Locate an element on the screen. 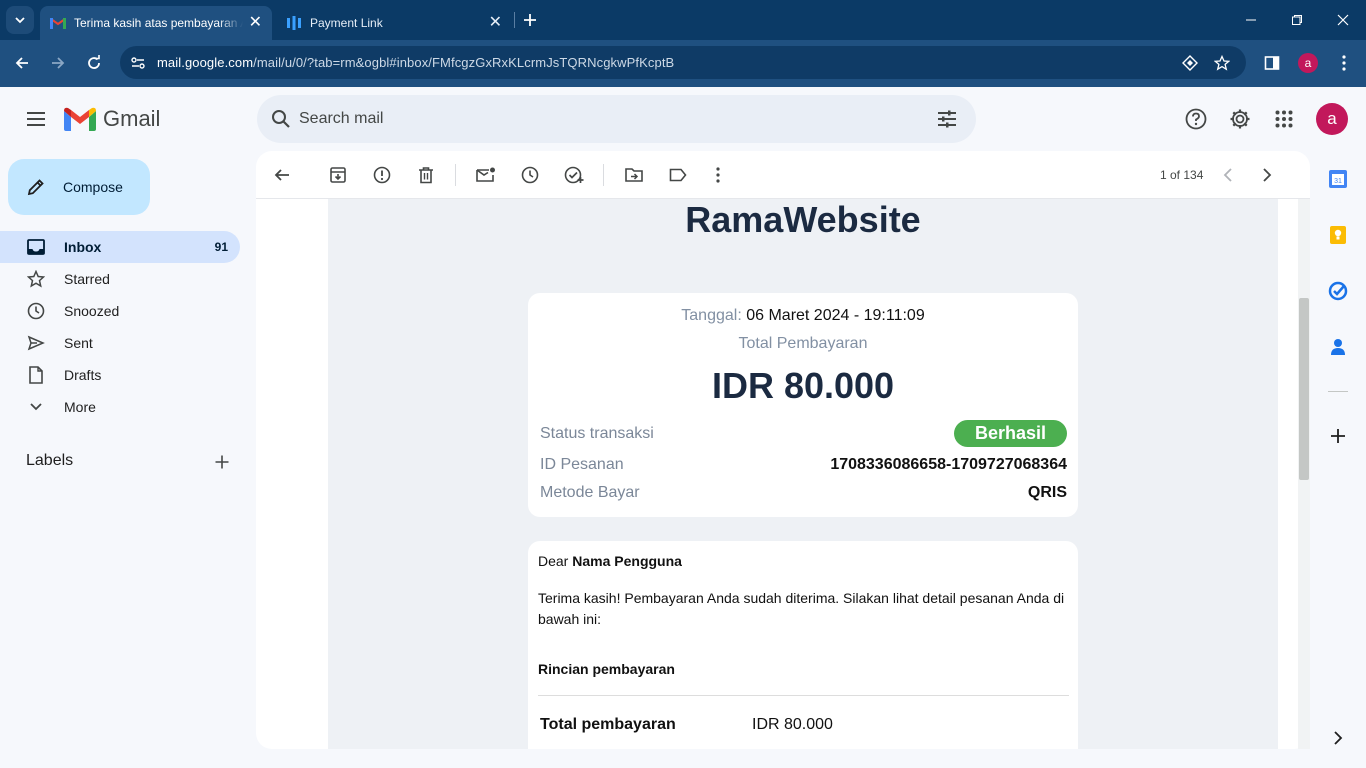 The image size is (1366, 768). order-id-label: ID Pesanan is located at coordinates (582, 464).